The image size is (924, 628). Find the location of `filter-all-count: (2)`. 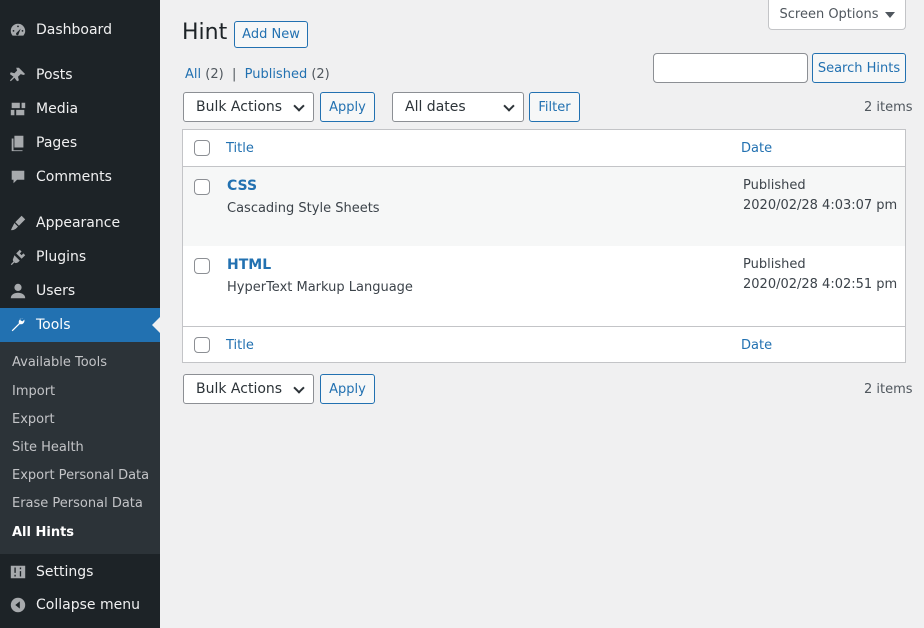

filter-all-count: (2) is located at coordinates (214, 74).